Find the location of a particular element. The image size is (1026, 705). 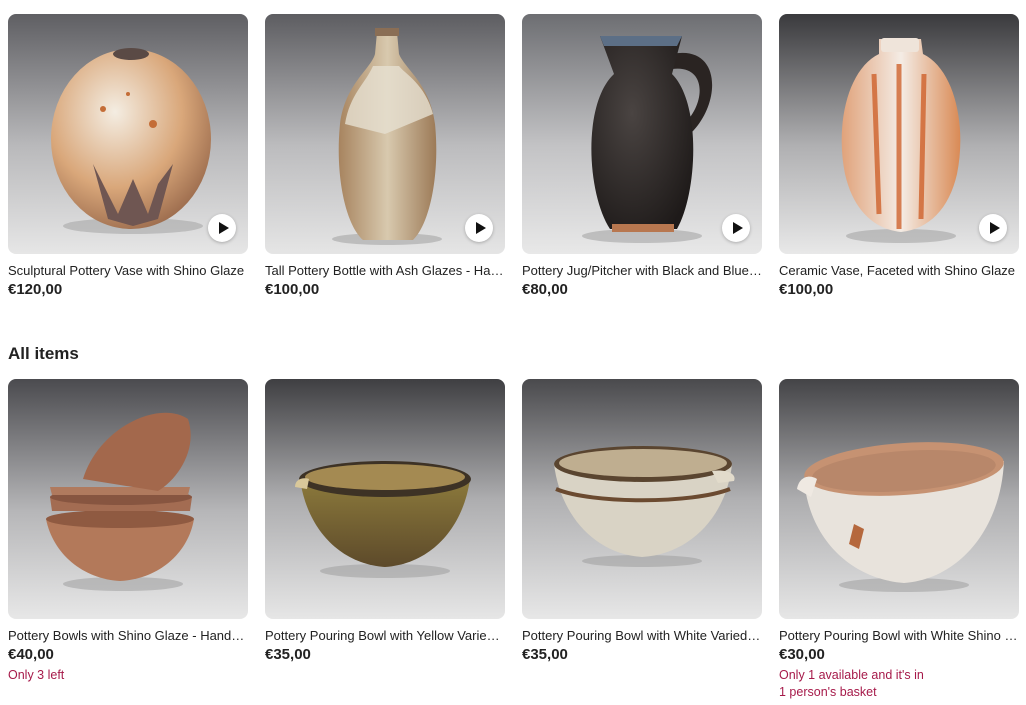

all-items-heading: All items is located at coordinates (43, 353).